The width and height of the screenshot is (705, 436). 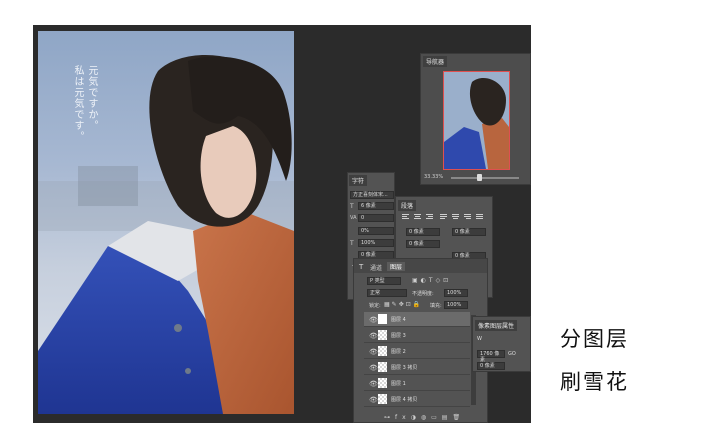 I want to click on tab-character: 字符, so click(x=358, y=180).